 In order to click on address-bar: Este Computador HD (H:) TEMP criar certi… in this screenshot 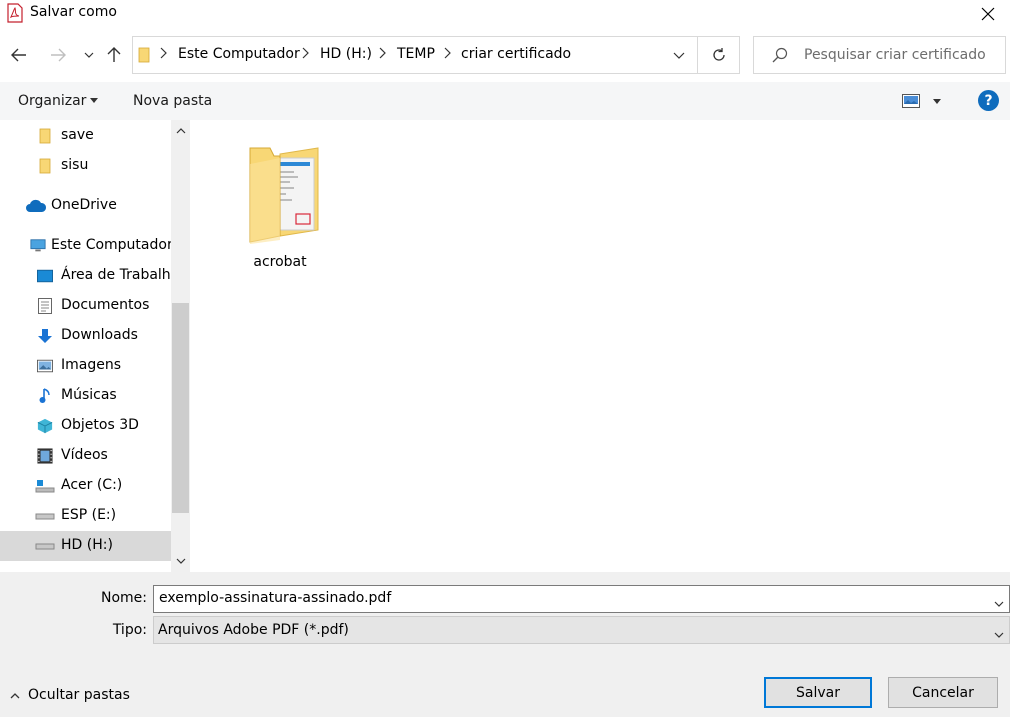, I will do `click(415, 55)`.